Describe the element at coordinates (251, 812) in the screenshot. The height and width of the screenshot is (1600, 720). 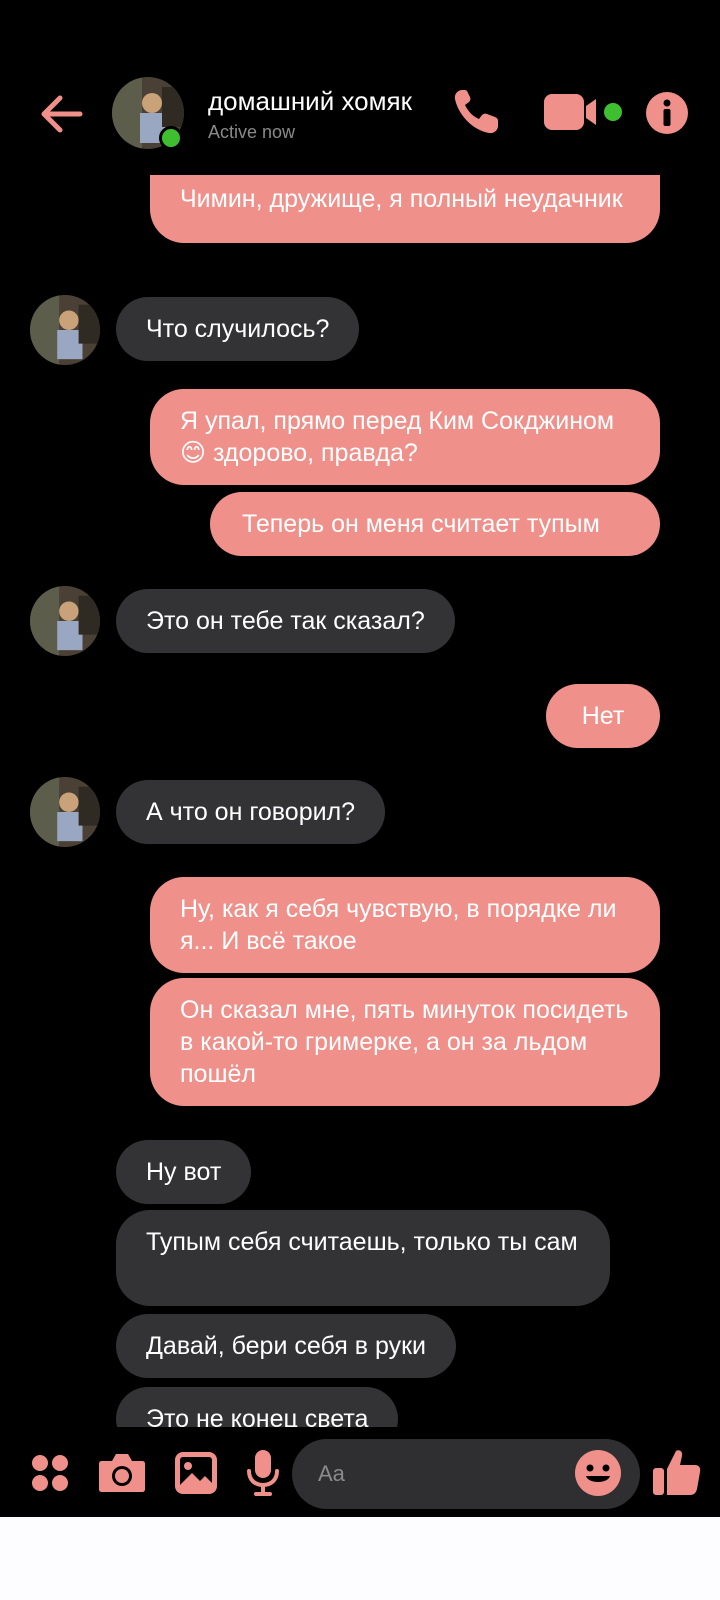
I see `incoming-message: А что он говорил?` at that location.